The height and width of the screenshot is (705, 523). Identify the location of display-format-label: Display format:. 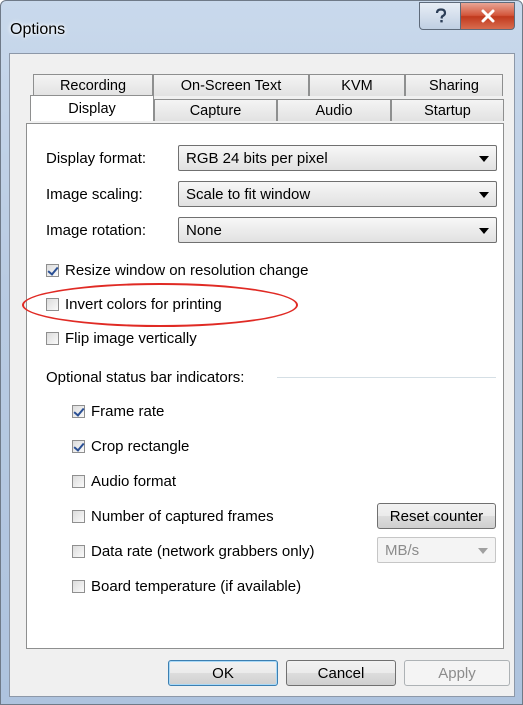
(96, 158).